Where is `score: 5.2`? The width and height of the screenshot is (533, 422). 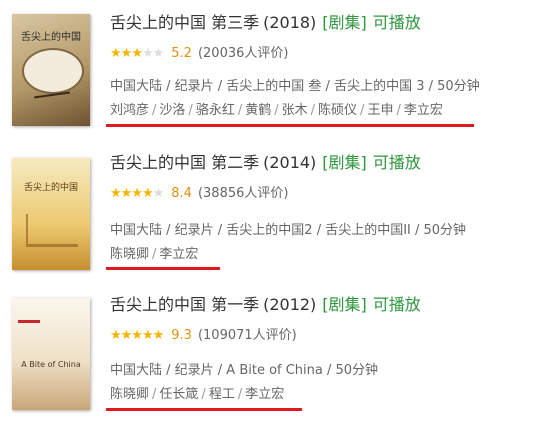 score: 5.2 is located at coordinates (181, 53).